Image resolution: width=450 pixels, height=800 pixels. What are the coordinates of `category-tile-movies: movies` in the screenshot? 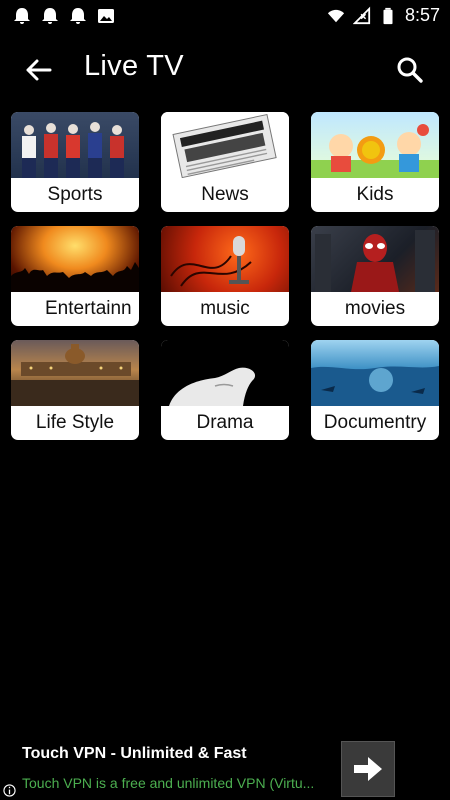 It's located at (375, 276).